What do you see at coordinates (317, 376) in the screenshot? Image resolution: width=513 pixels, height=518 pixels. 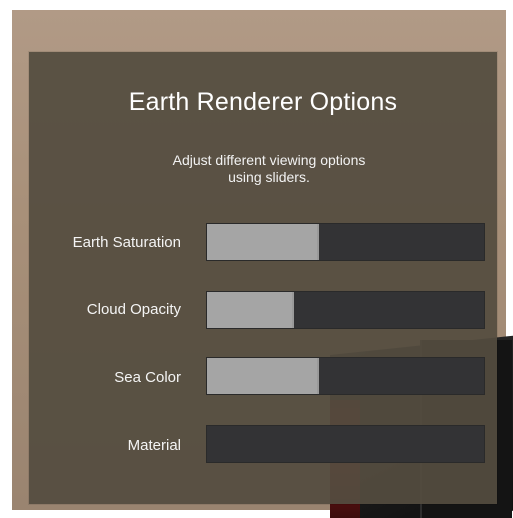 I see `sea-color-slider-handle` at bounding box center [317, 376].